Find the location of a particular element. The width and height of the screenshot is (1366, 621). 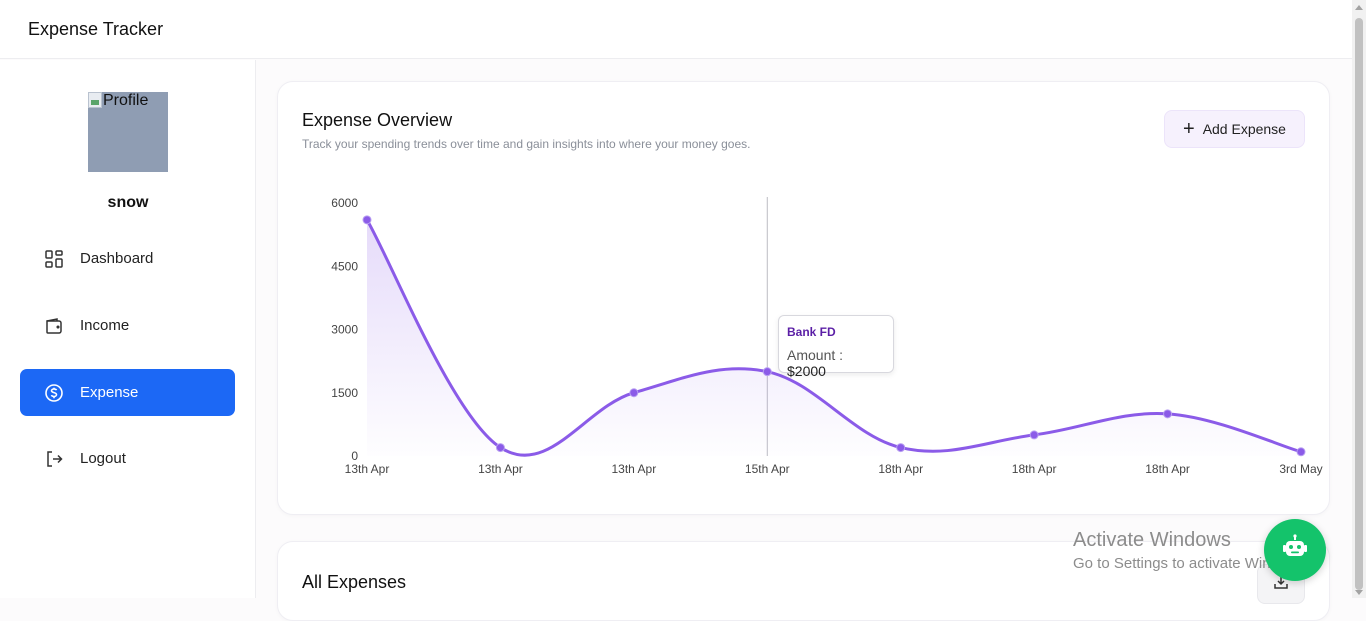

avatar: Profile is located at coordinates (128, 132).